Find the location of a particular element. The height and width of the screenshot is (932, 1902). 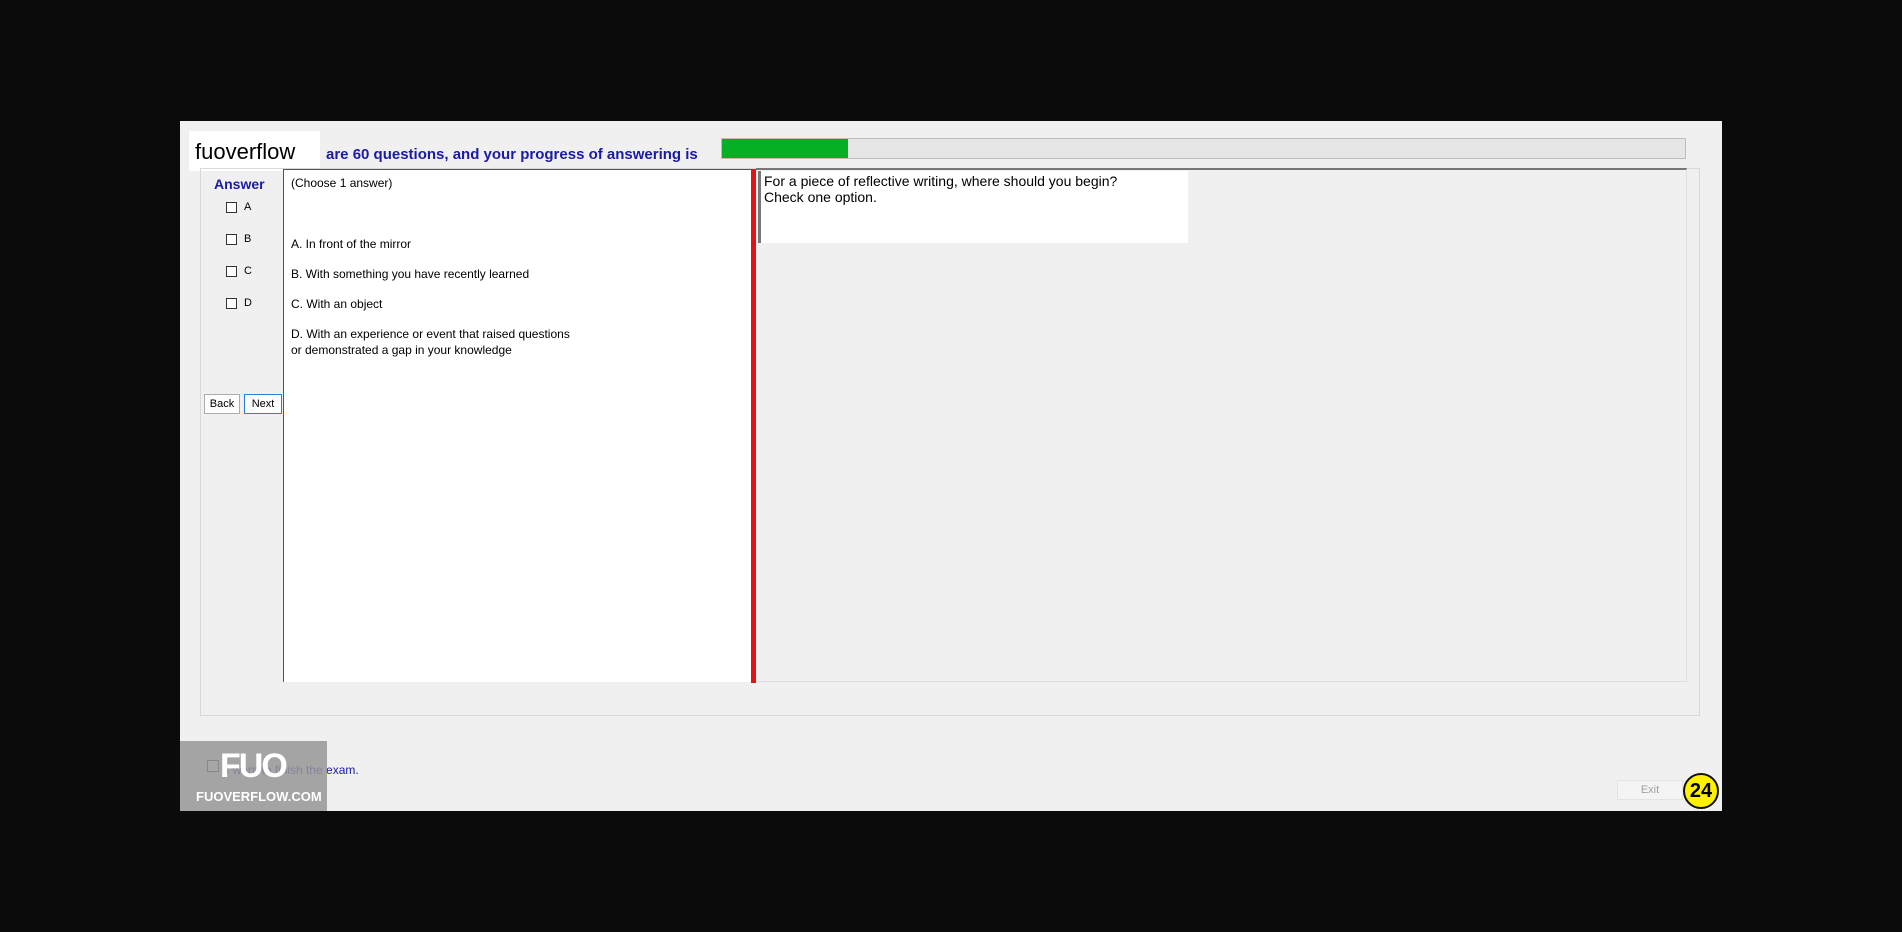

logo-overlay: fuoverflow is located at coordinates (254, 151).